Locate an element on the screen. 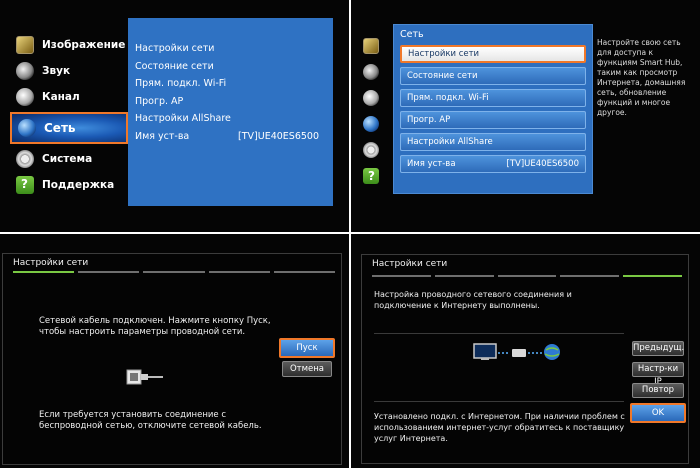 This screenshot has height=468, width=700. allshare-settings-button: Настройки AllShare is located at coordinates (493, 142).